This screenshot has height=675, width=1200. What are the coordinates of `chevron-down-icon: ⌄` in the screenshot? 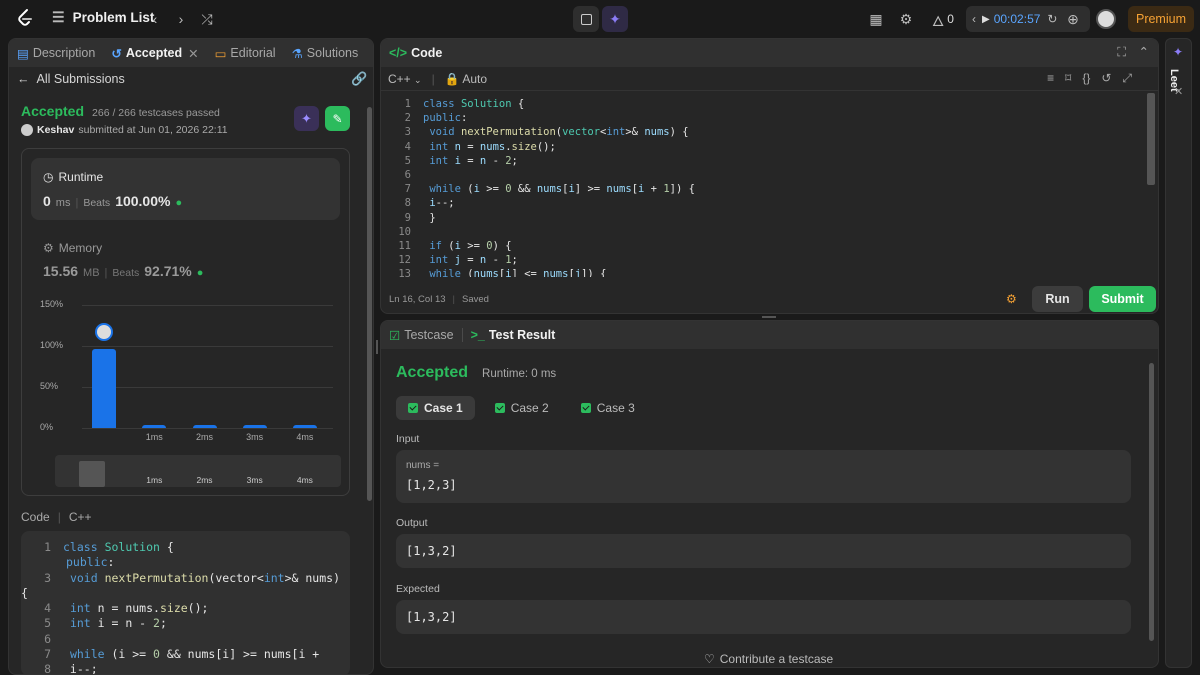 It's located at (418, 79).